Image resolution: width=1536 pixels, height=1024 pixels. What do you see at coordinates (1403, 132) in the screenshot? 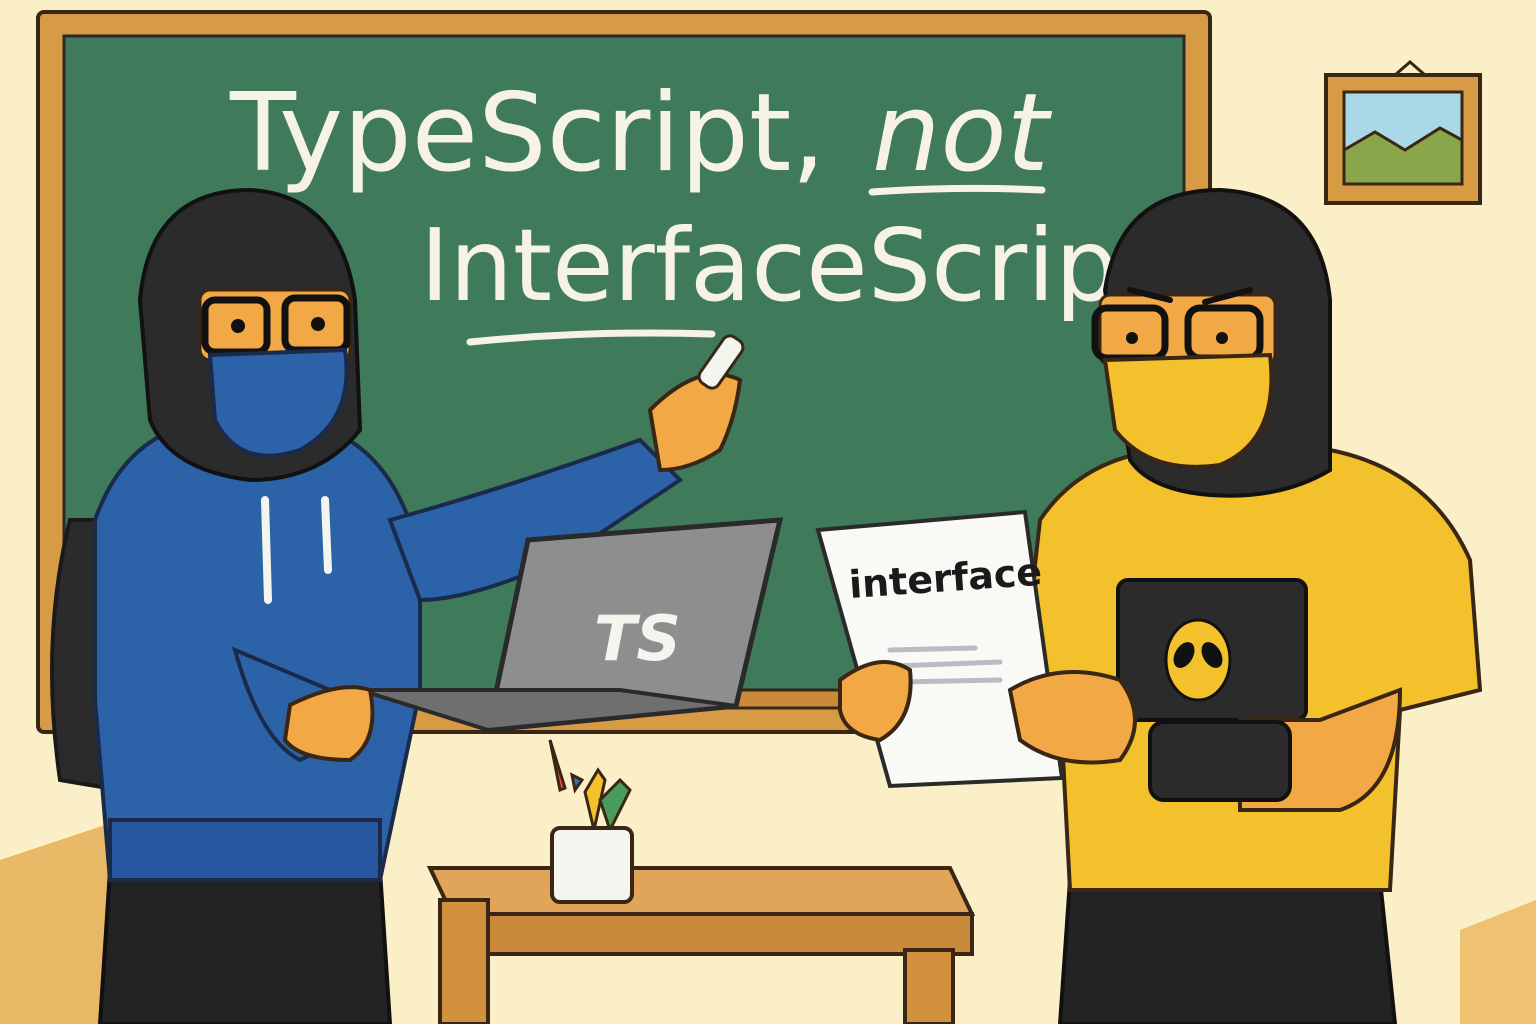
I see `picture-frame-icon` at bounding box center [1403, 132].